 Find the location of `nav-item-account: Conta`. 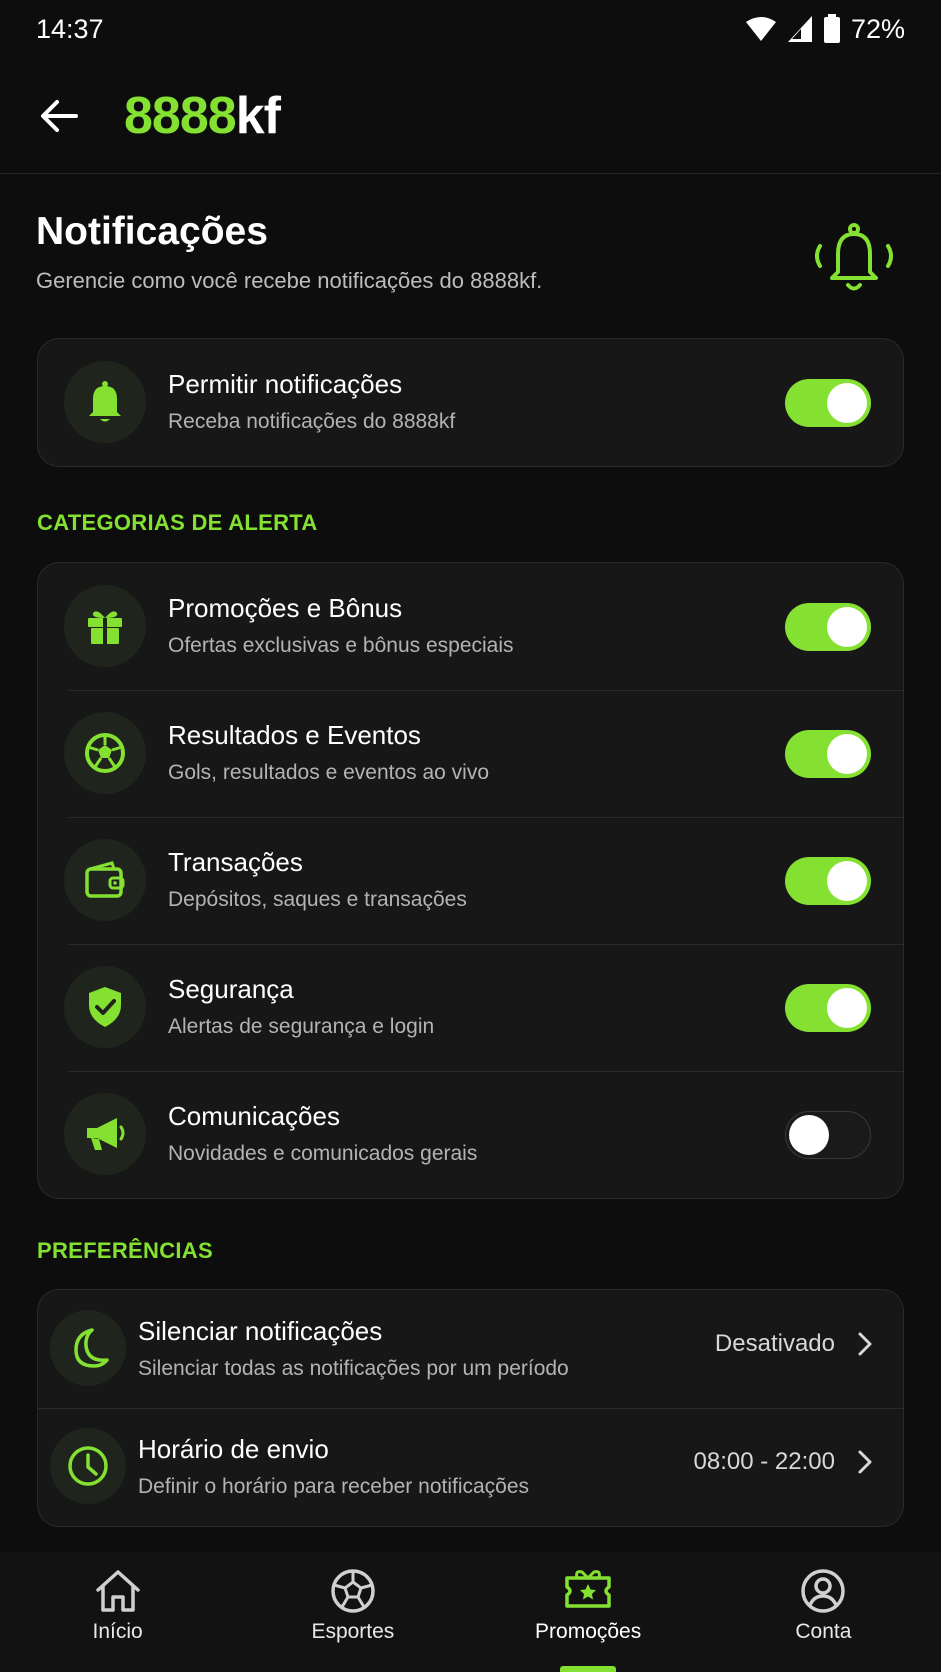

nav-item-account: Conta is located at coordinates (823, 1612).